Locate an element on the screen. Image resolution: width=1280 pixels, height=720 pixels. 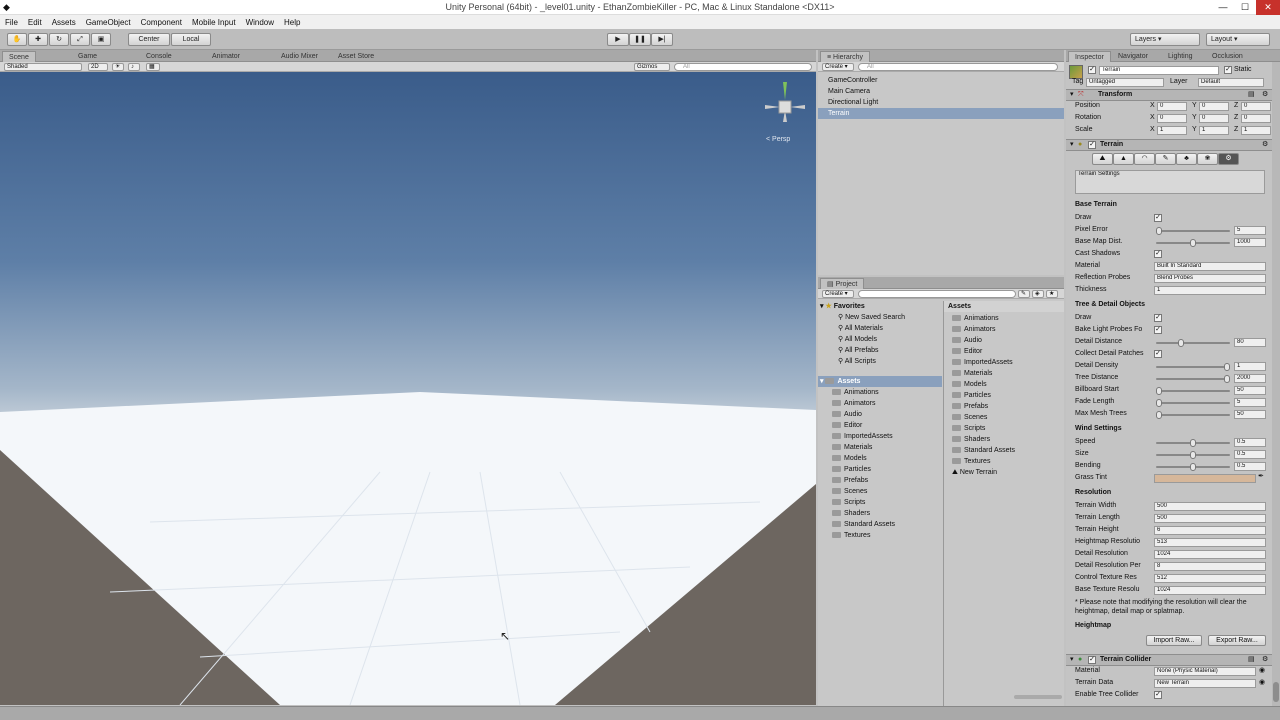
control-texture-res-input: 512 is located at coordinates (1210, 578).